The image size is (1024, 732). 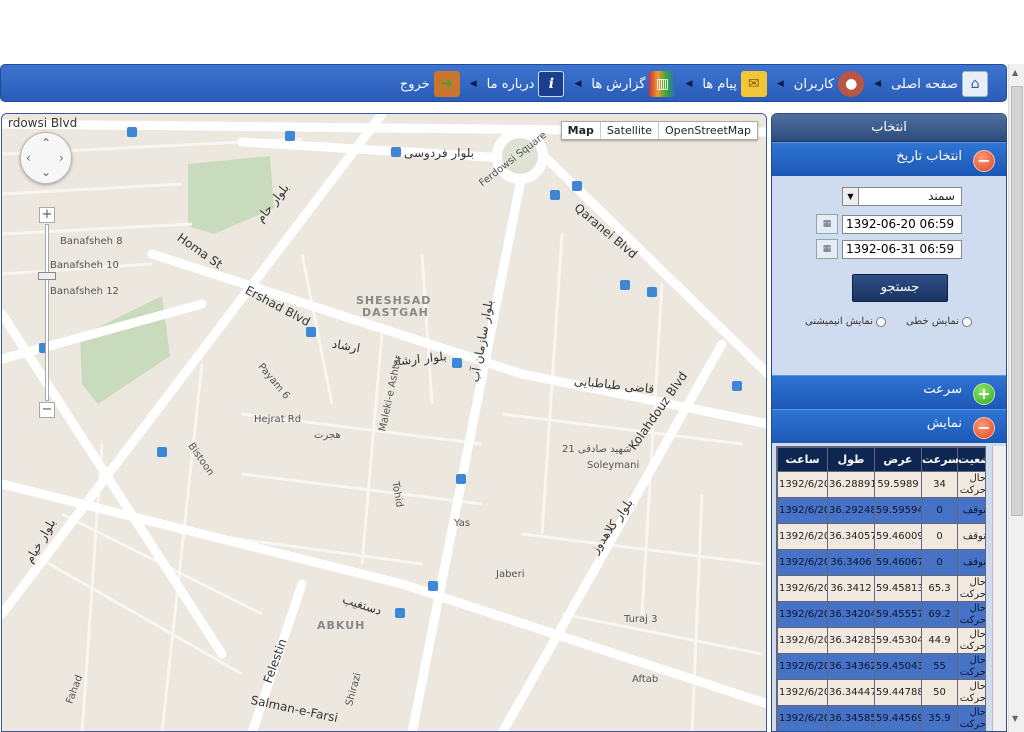 What do you see at coordinates (851, 562) in the screenshot?
I see `table-cell: 36.3406` at bounding box center [851, 562].